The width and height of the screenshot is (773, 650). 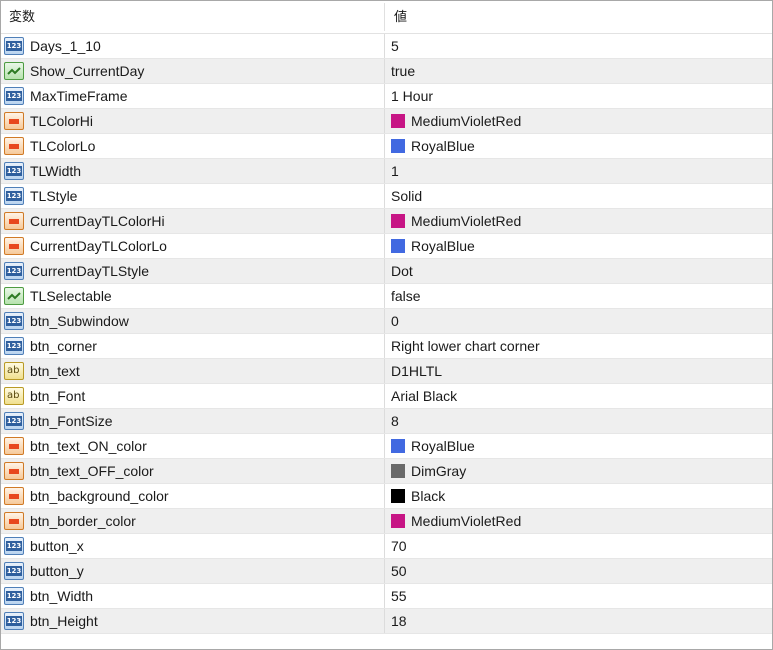 What do you see at coordinates (578, 421) in the screenshot?
I see `value-cell: 8` at bounding box center [578, 421].